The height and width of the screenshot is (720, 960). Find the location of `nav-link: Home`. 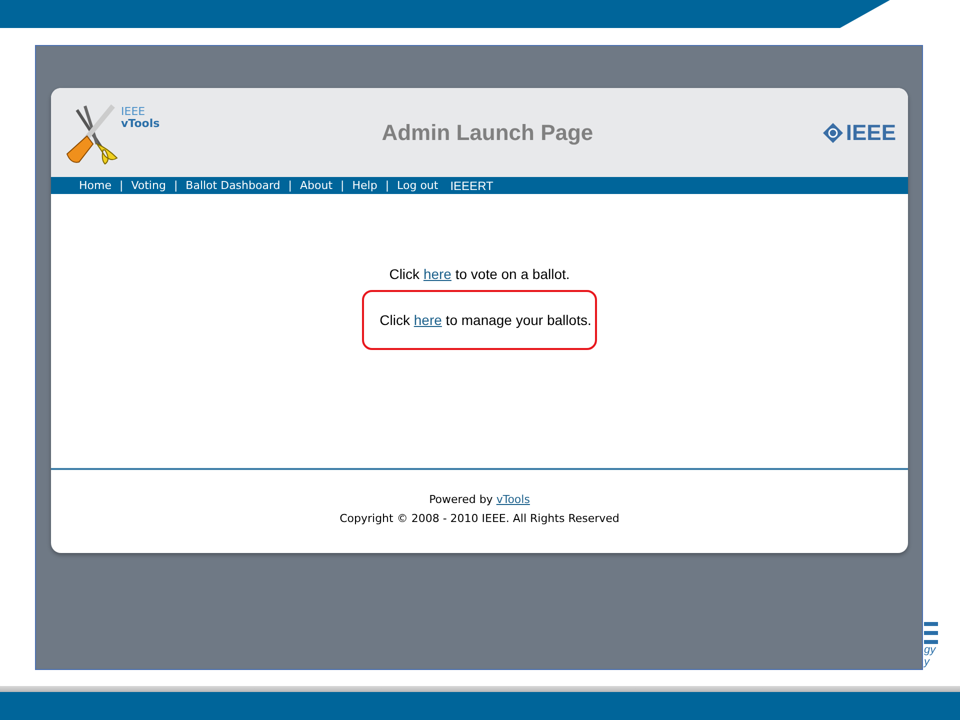

nav-link: Home is located at coordinates (95, 185).